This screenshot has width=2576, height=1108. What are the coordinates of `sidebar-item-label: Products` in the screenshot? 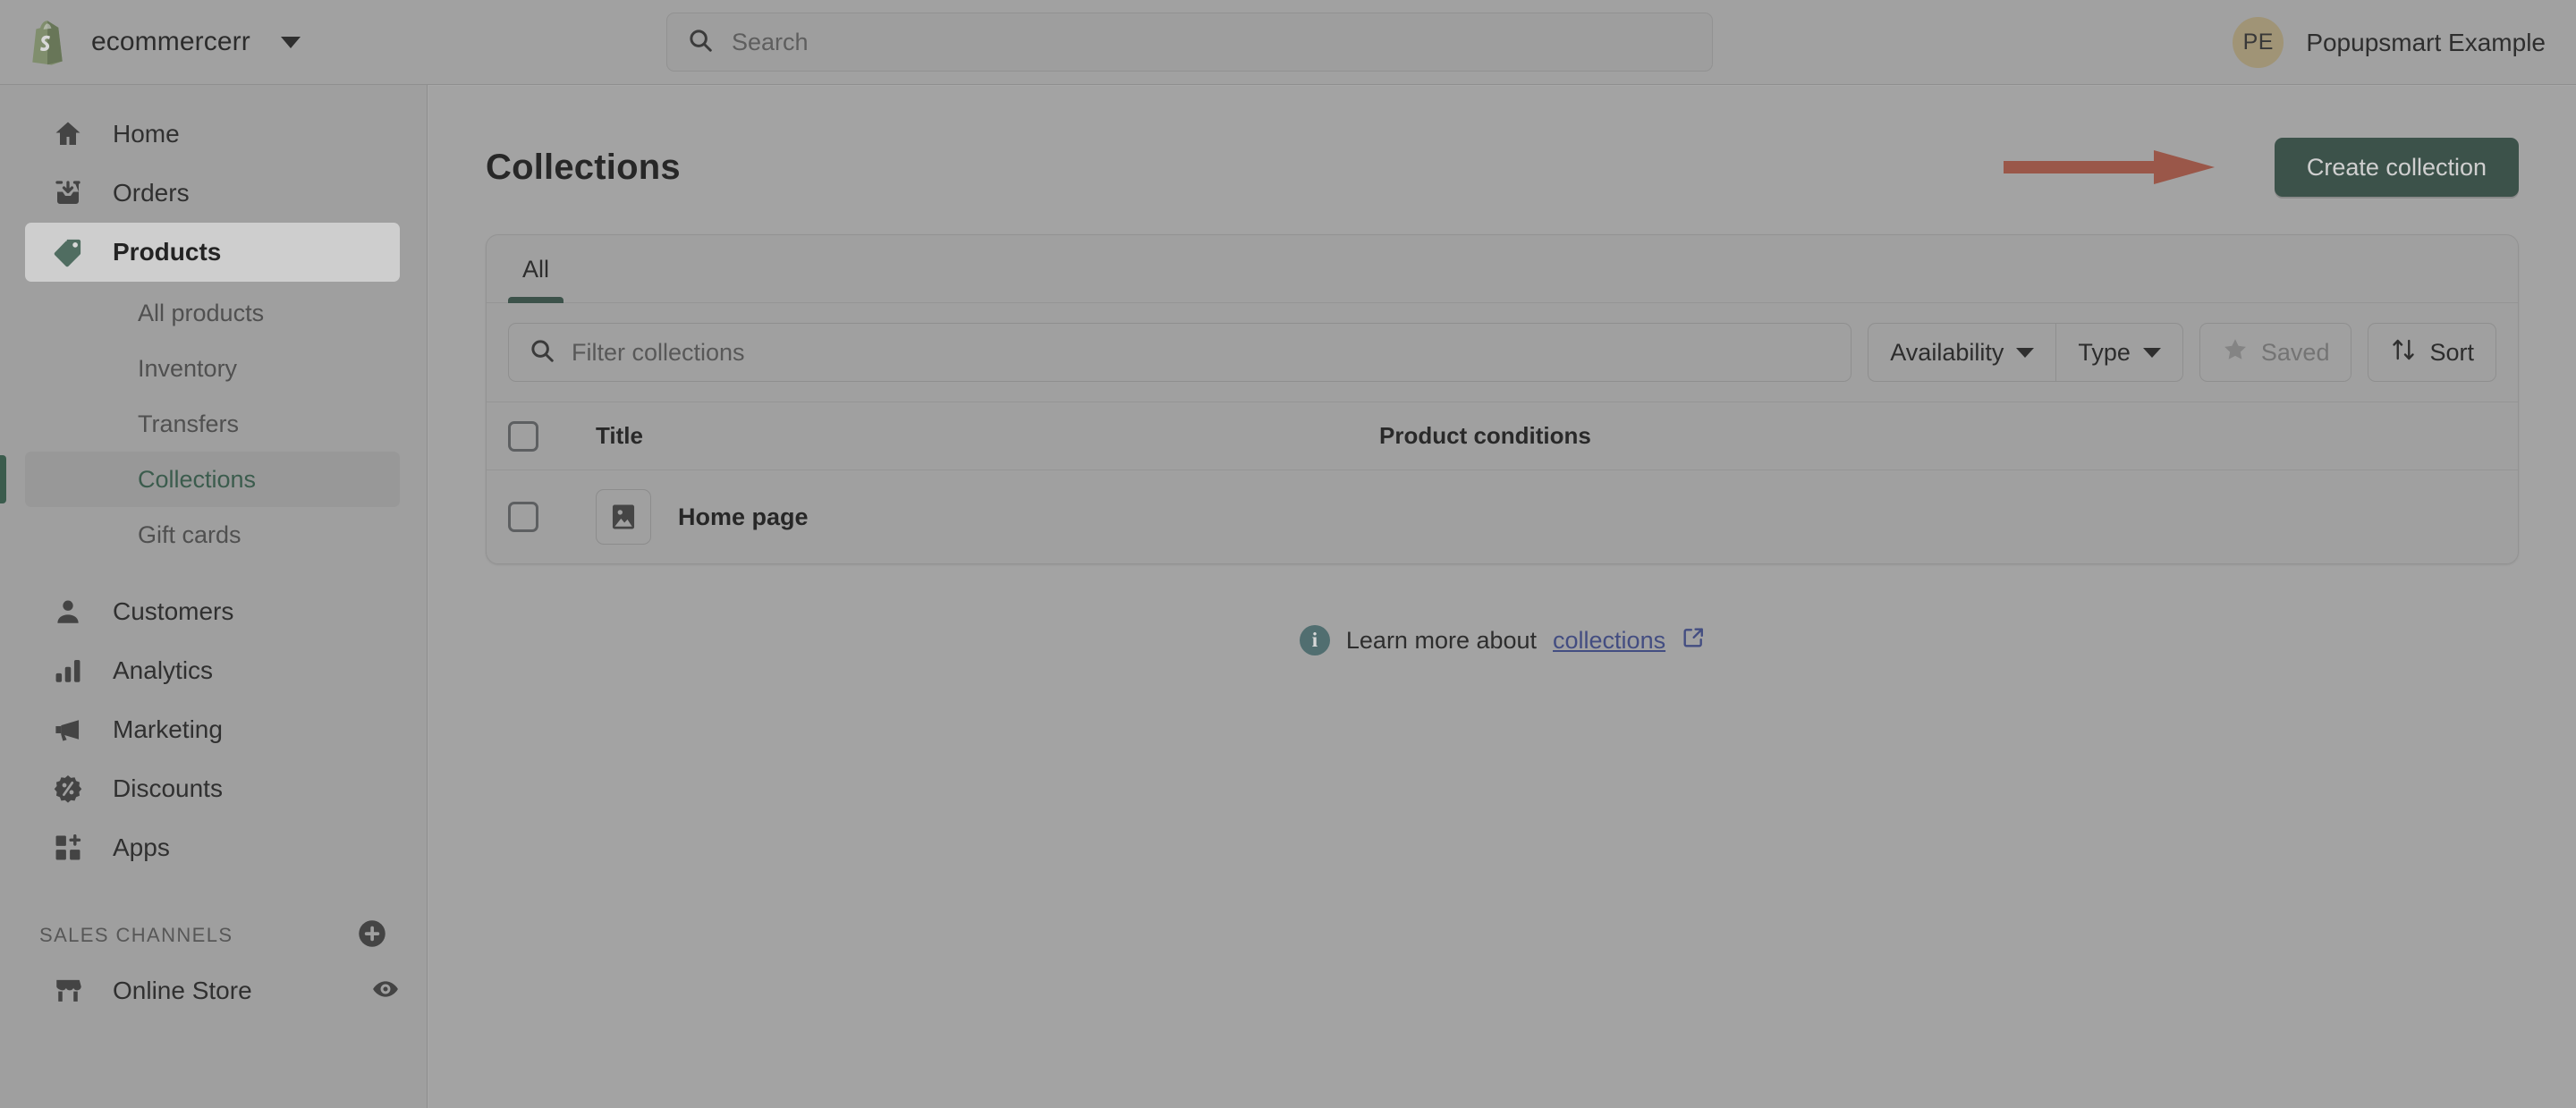 It's located at (167, 252).